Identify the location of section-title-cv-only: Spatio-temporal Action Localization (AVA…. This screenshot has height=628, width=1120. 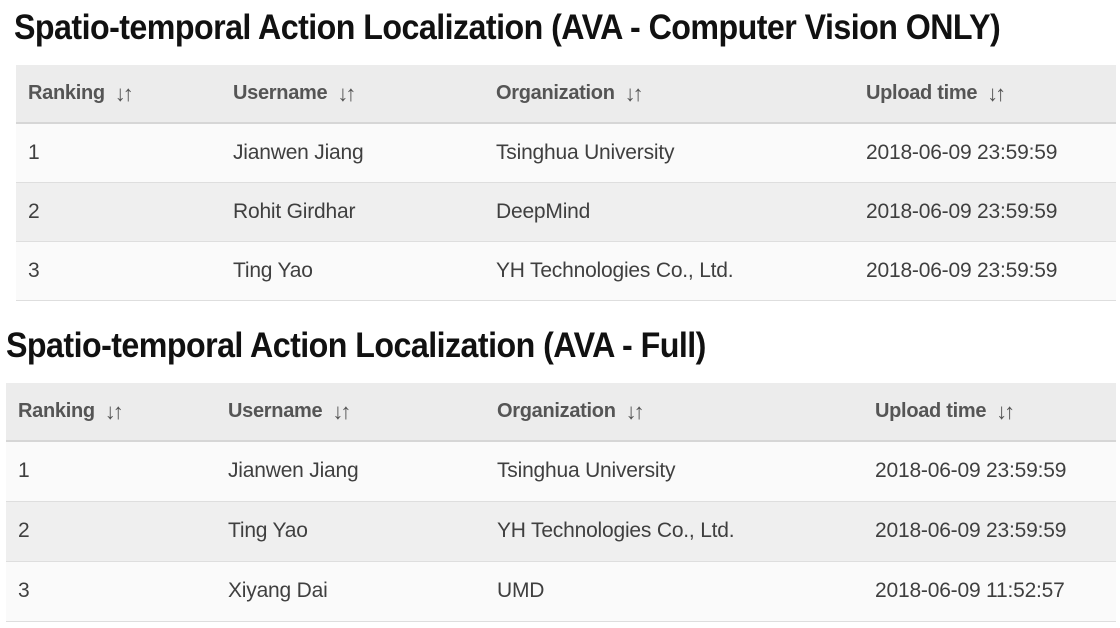
(507, 27).